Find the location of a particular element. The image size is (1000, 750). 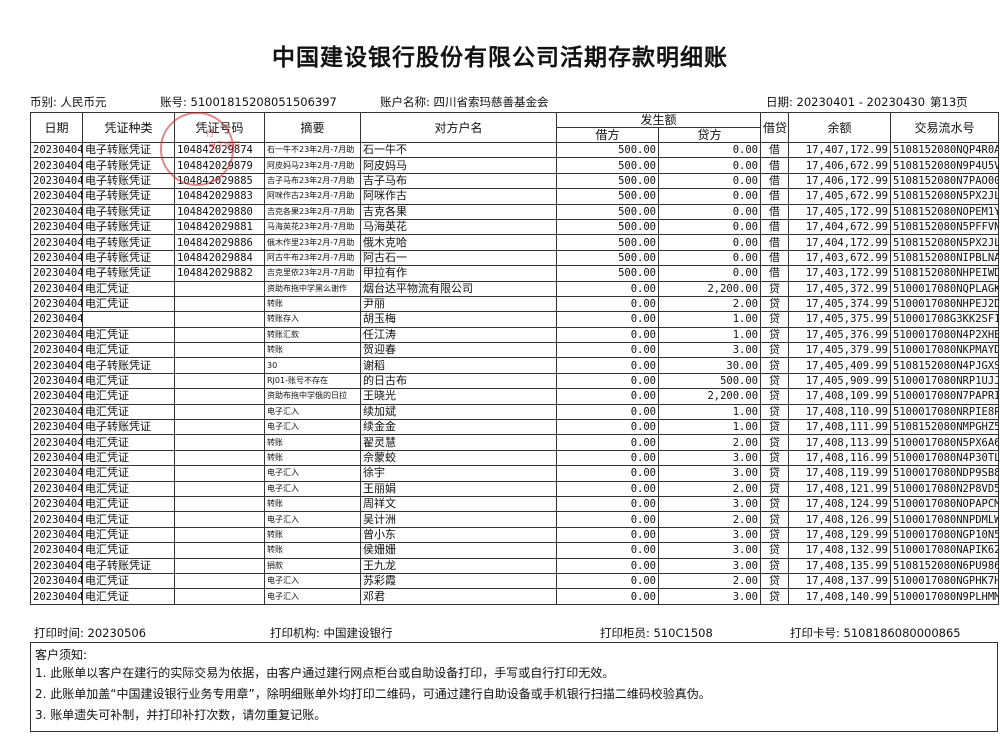

cell-balance: 17,405,372.99 is located at coordinates (840, 288).